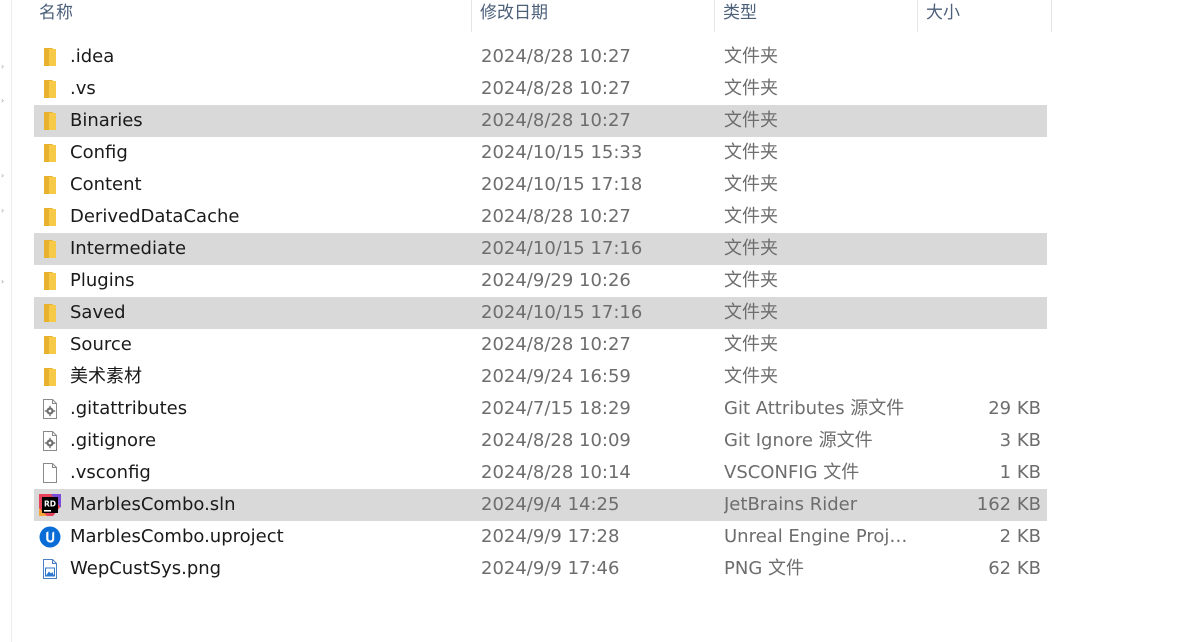  I want to click on file-name: DerivedDataCache, so click(155, 216).